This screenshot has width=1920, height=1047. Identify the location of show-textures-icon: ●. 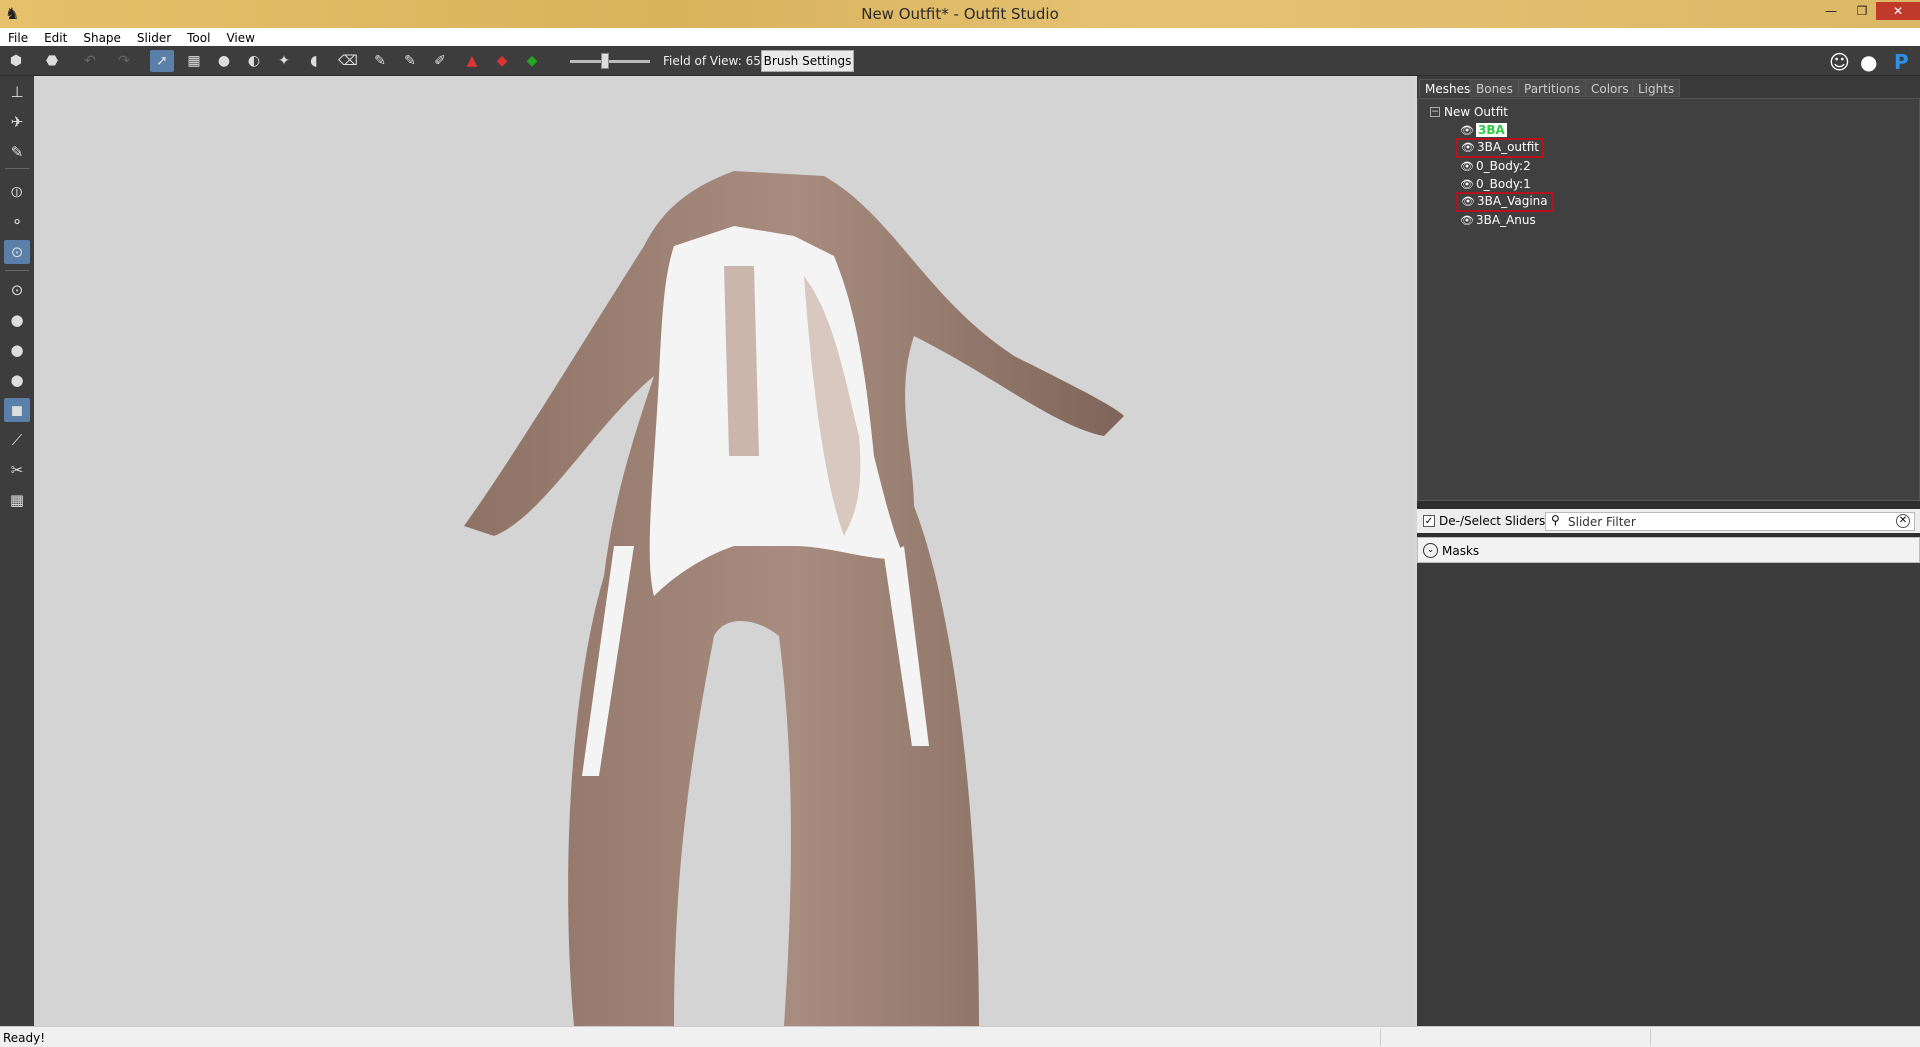
(17, 380).